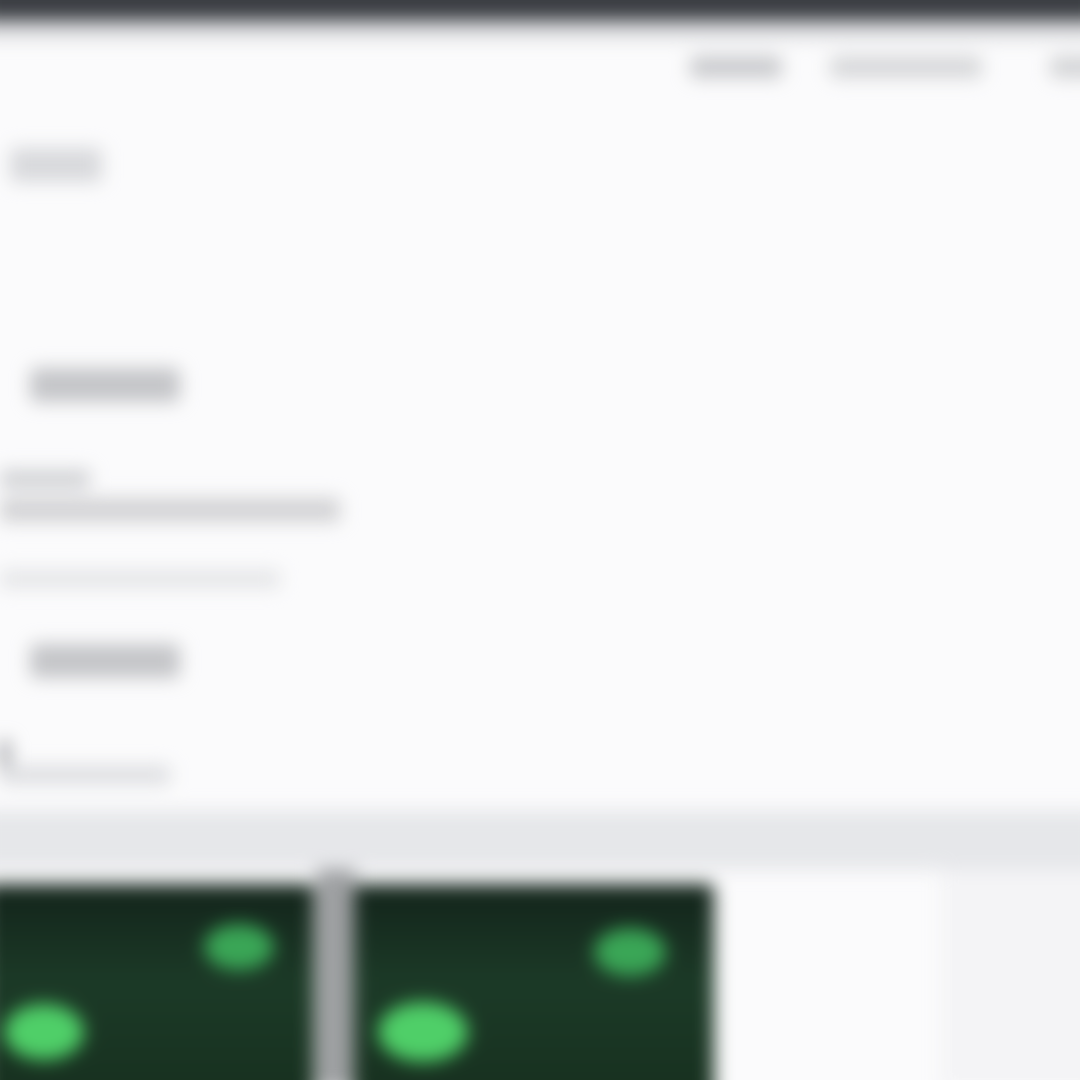 The width and height of the screenshot is (1080, 1080). Describe the element at coordinates (336, 975) in the screenshot. I see `thumbnail-gap` at that location.